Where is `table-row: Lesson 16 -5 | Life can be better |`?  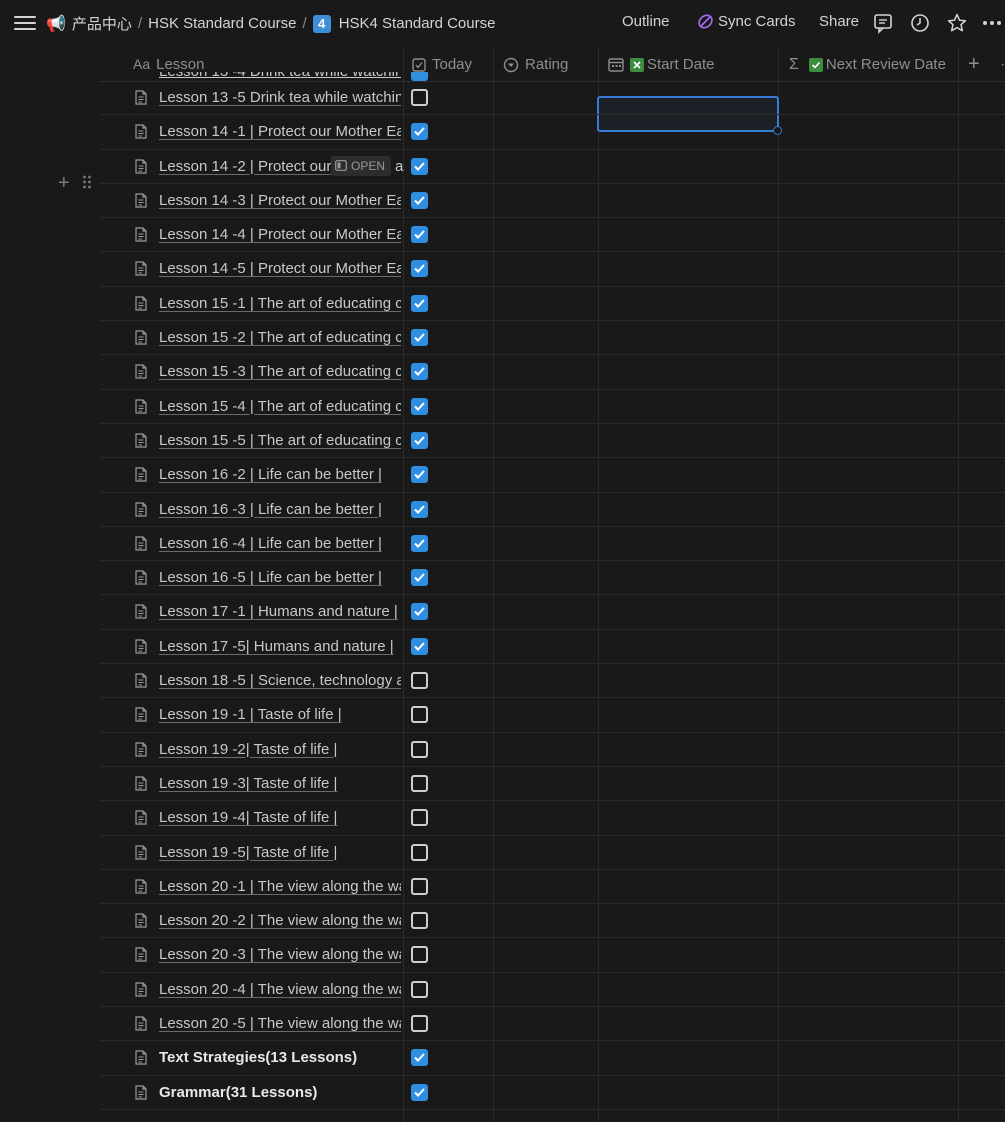 table-row: Lesson 16 -5 | Life can be better | is located at coordinates (552, 578).